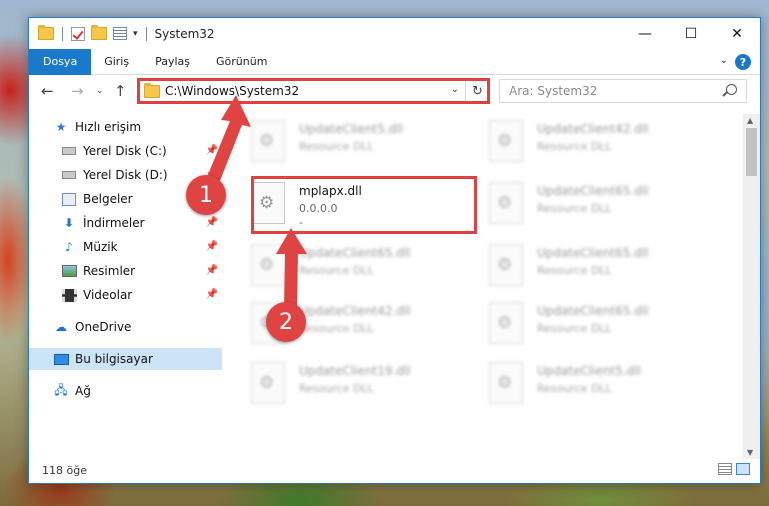 This screenshot has width=769, height=506. I want to click on up-arrow-icon: ↑, so click(120, 91).